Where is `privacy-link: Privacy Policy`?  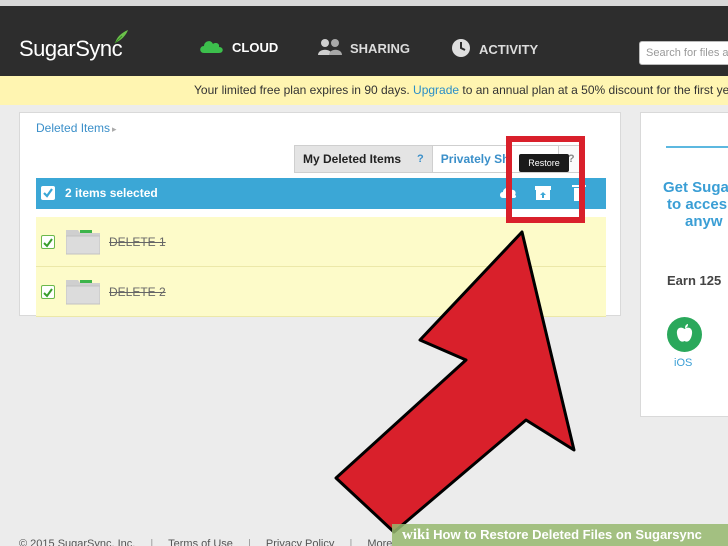 privacy-link: Privacy Policy is located at coordinates (300, 542).